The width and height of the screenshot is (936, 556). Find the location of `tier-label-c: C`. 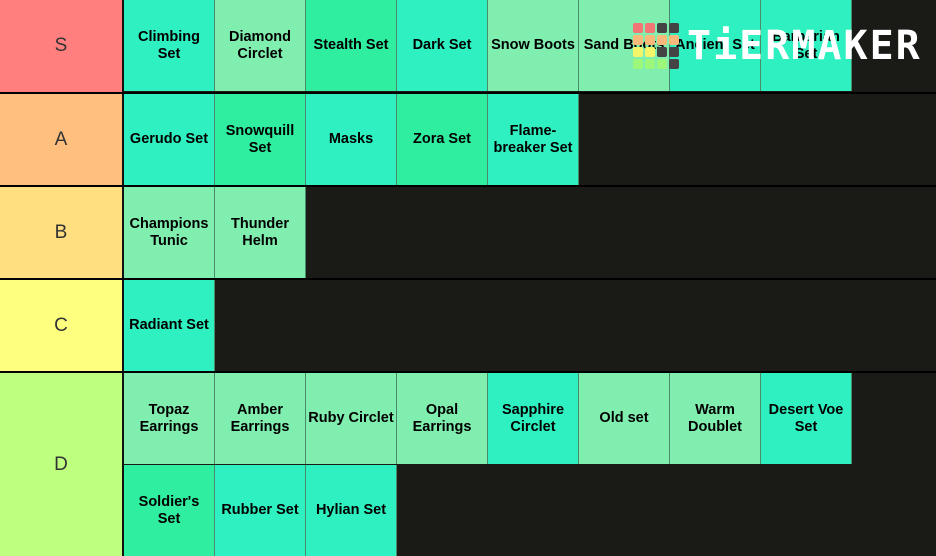

tier-label-c: C is located at coordinates (62, 325).